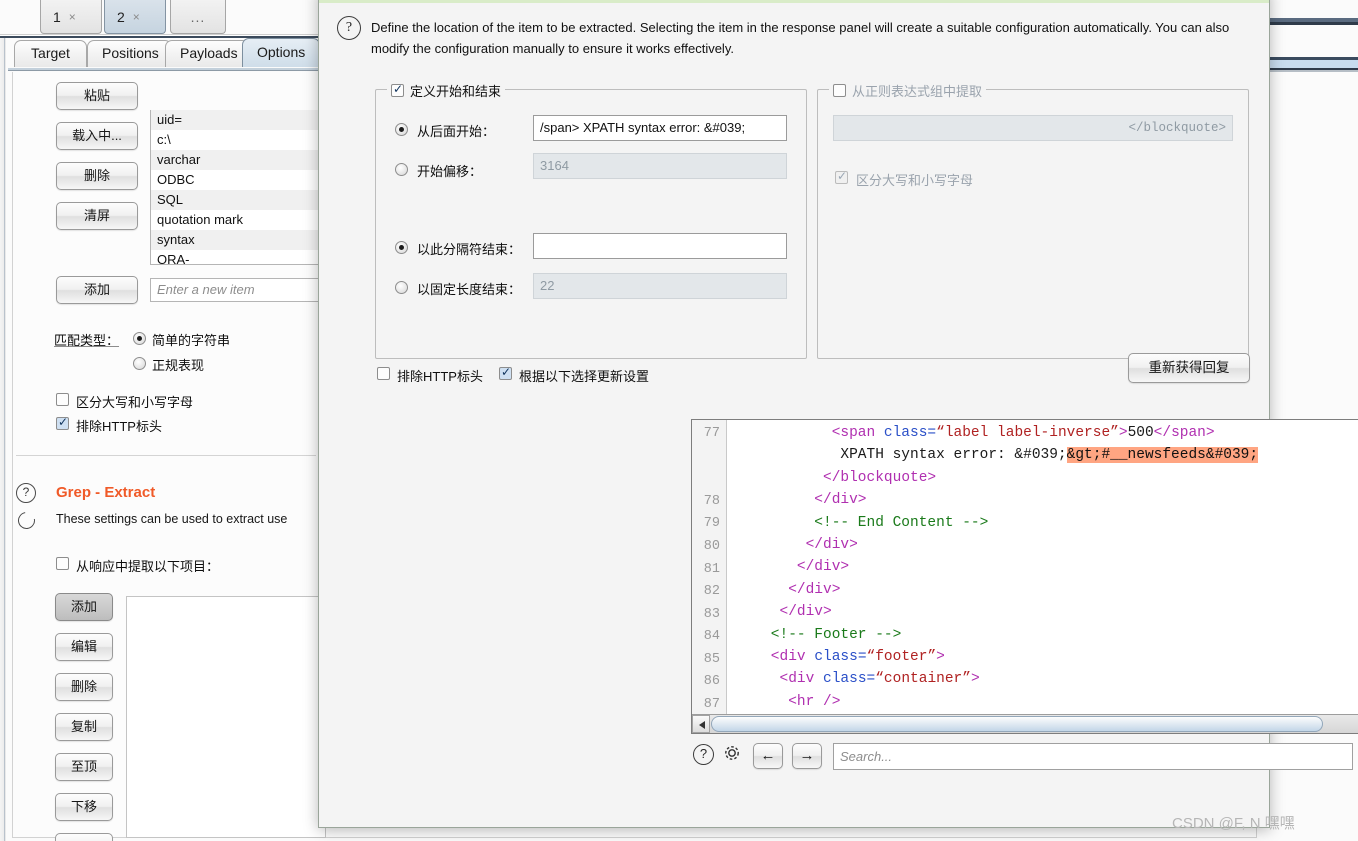 This screenshot has width=1358, height=841. I want to click on define-start-end-legend: 定义开始和结束, so click(446, 90).